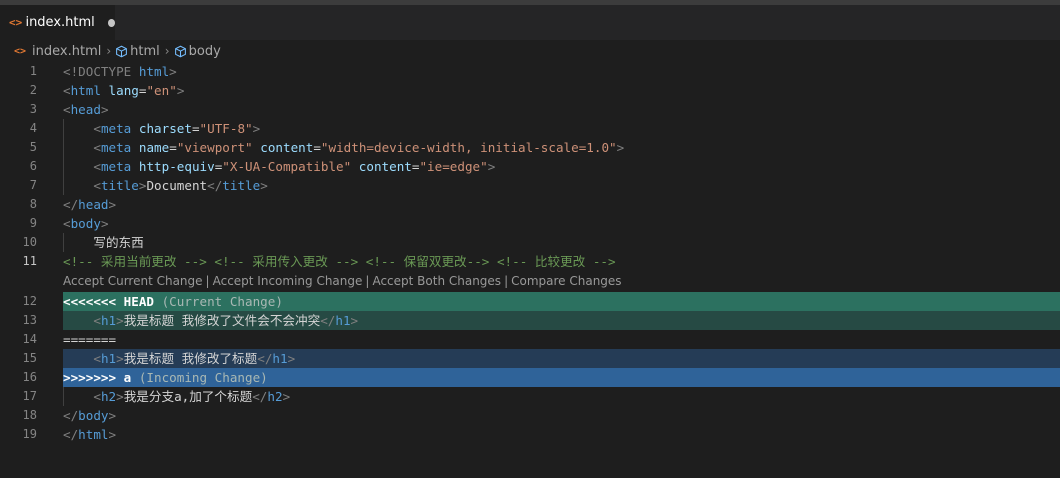  What do you see at coordinates (530, 242) in the screenshot?
I see `code-line: 10 写的东西` at bounding box center [530, 242].